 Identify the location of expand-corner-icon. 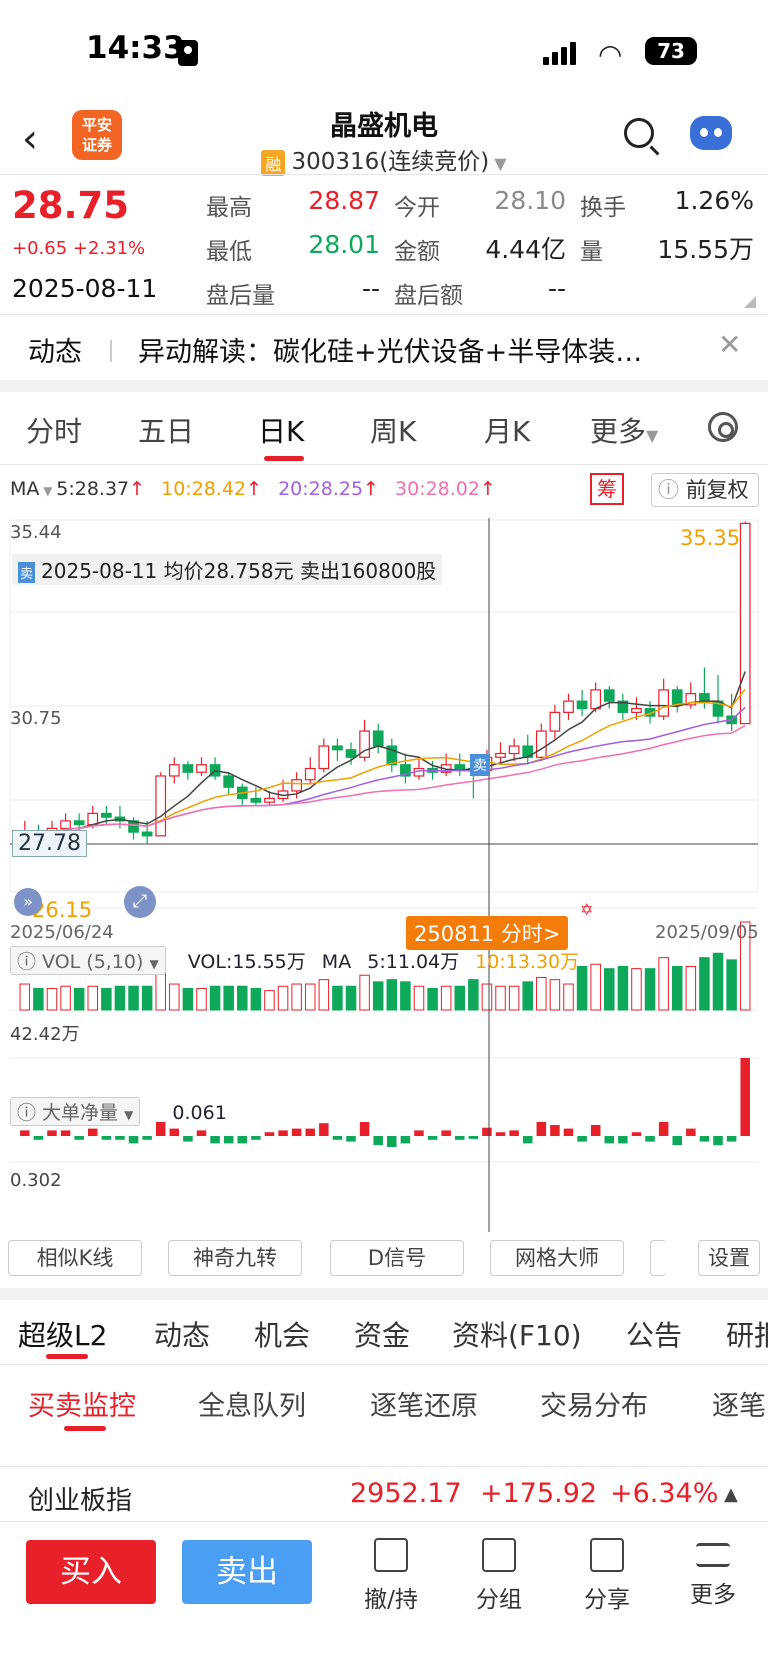
(750, 302).